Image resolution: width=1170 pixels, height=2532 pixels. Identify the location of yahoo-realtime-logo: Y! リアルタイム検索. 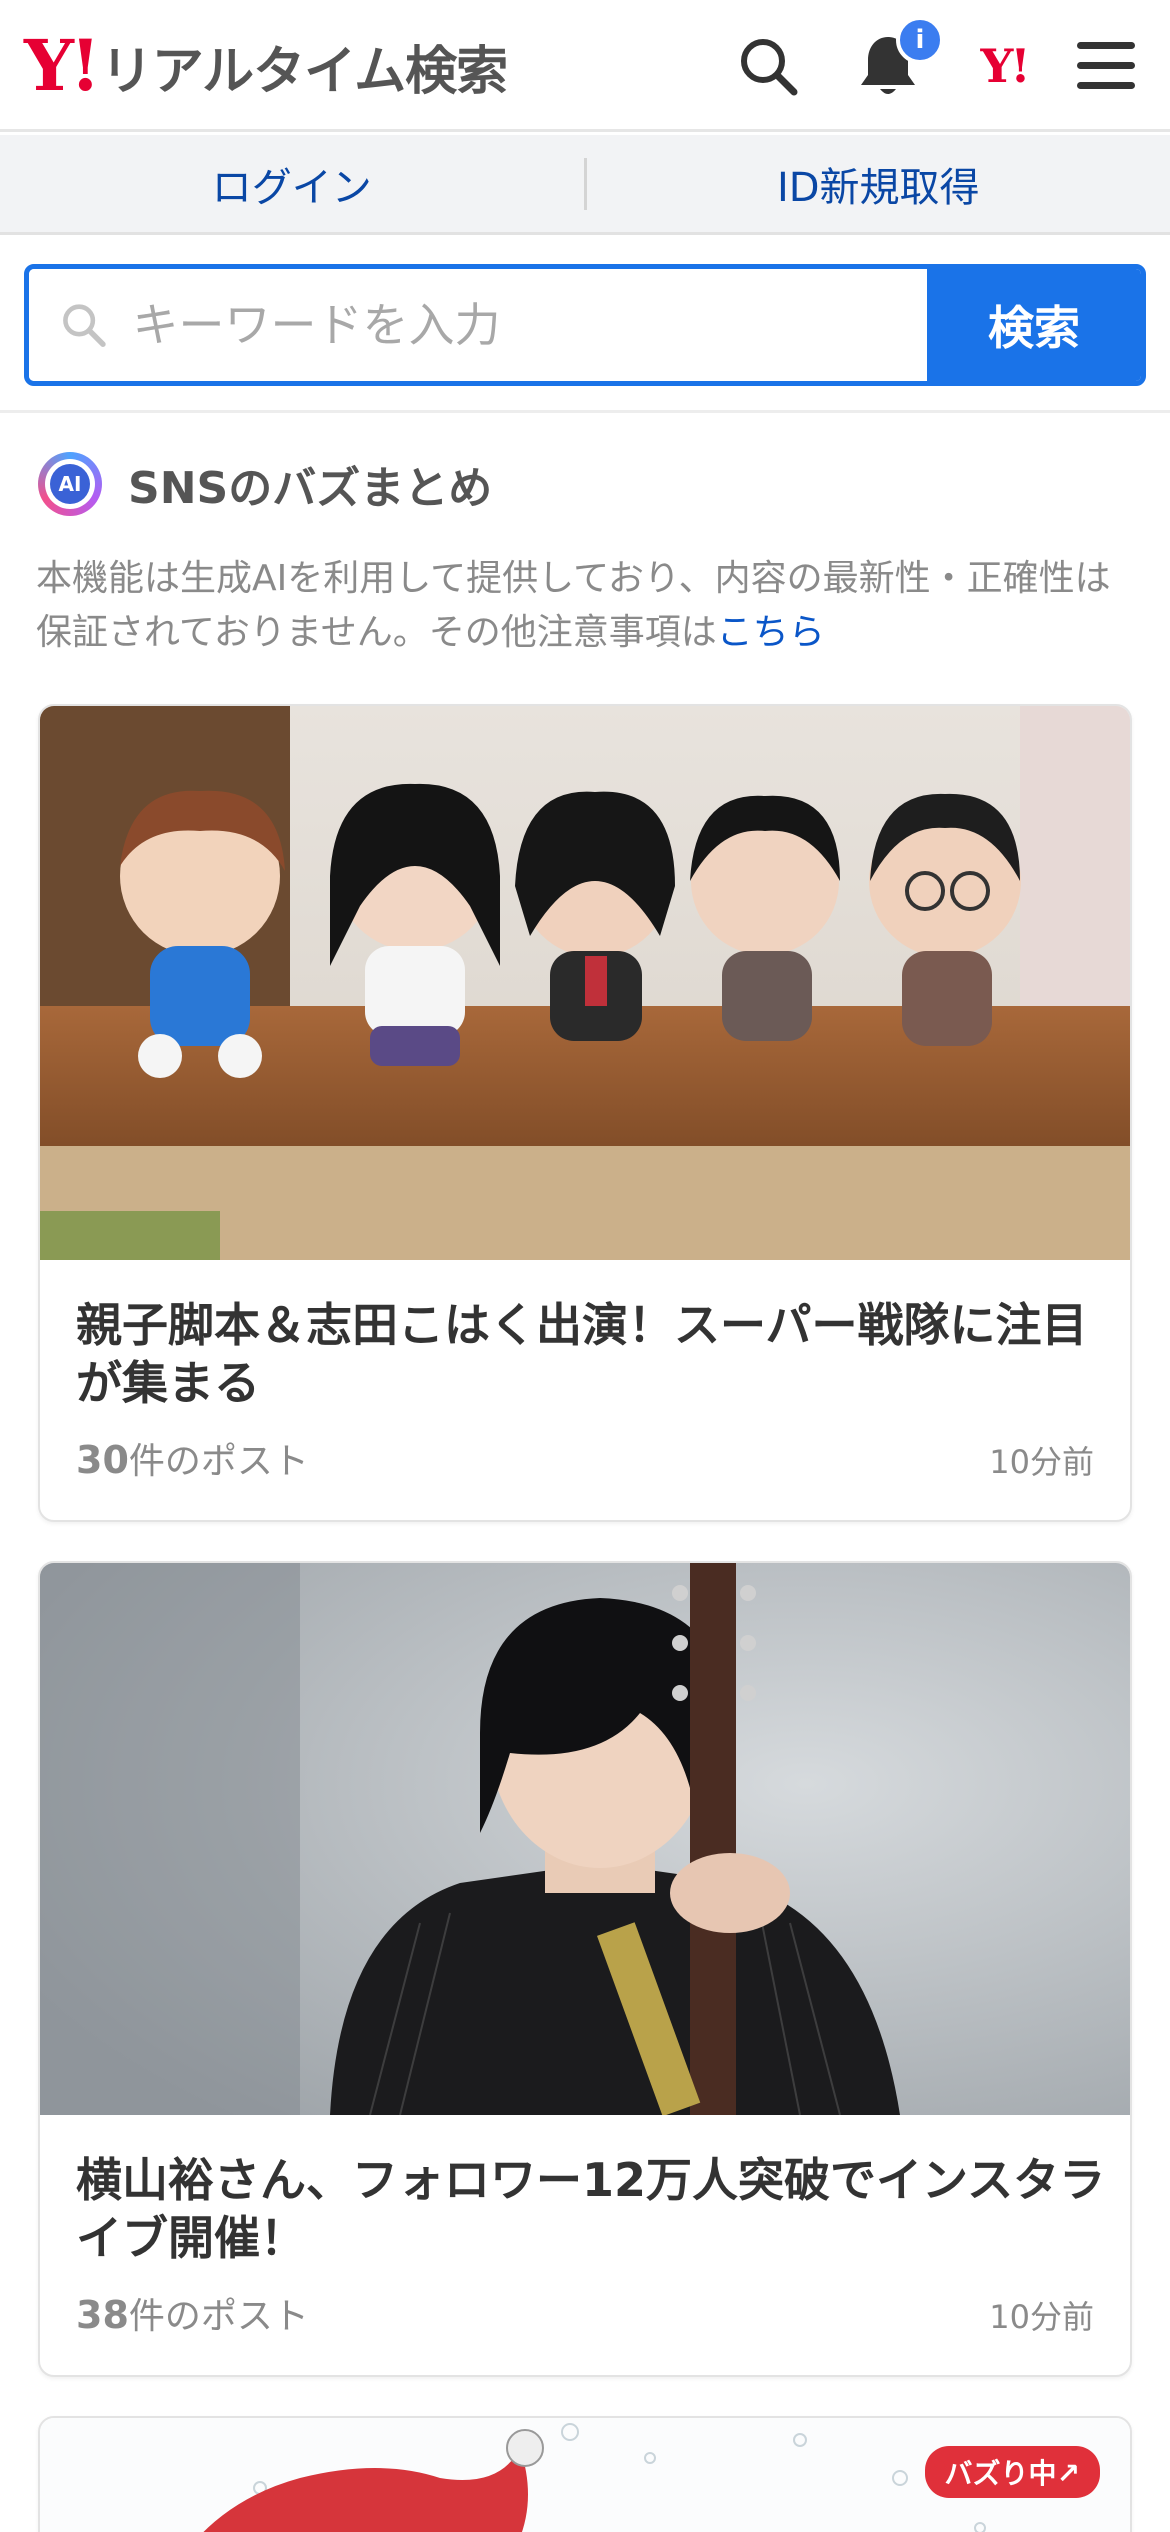
(266, 65).